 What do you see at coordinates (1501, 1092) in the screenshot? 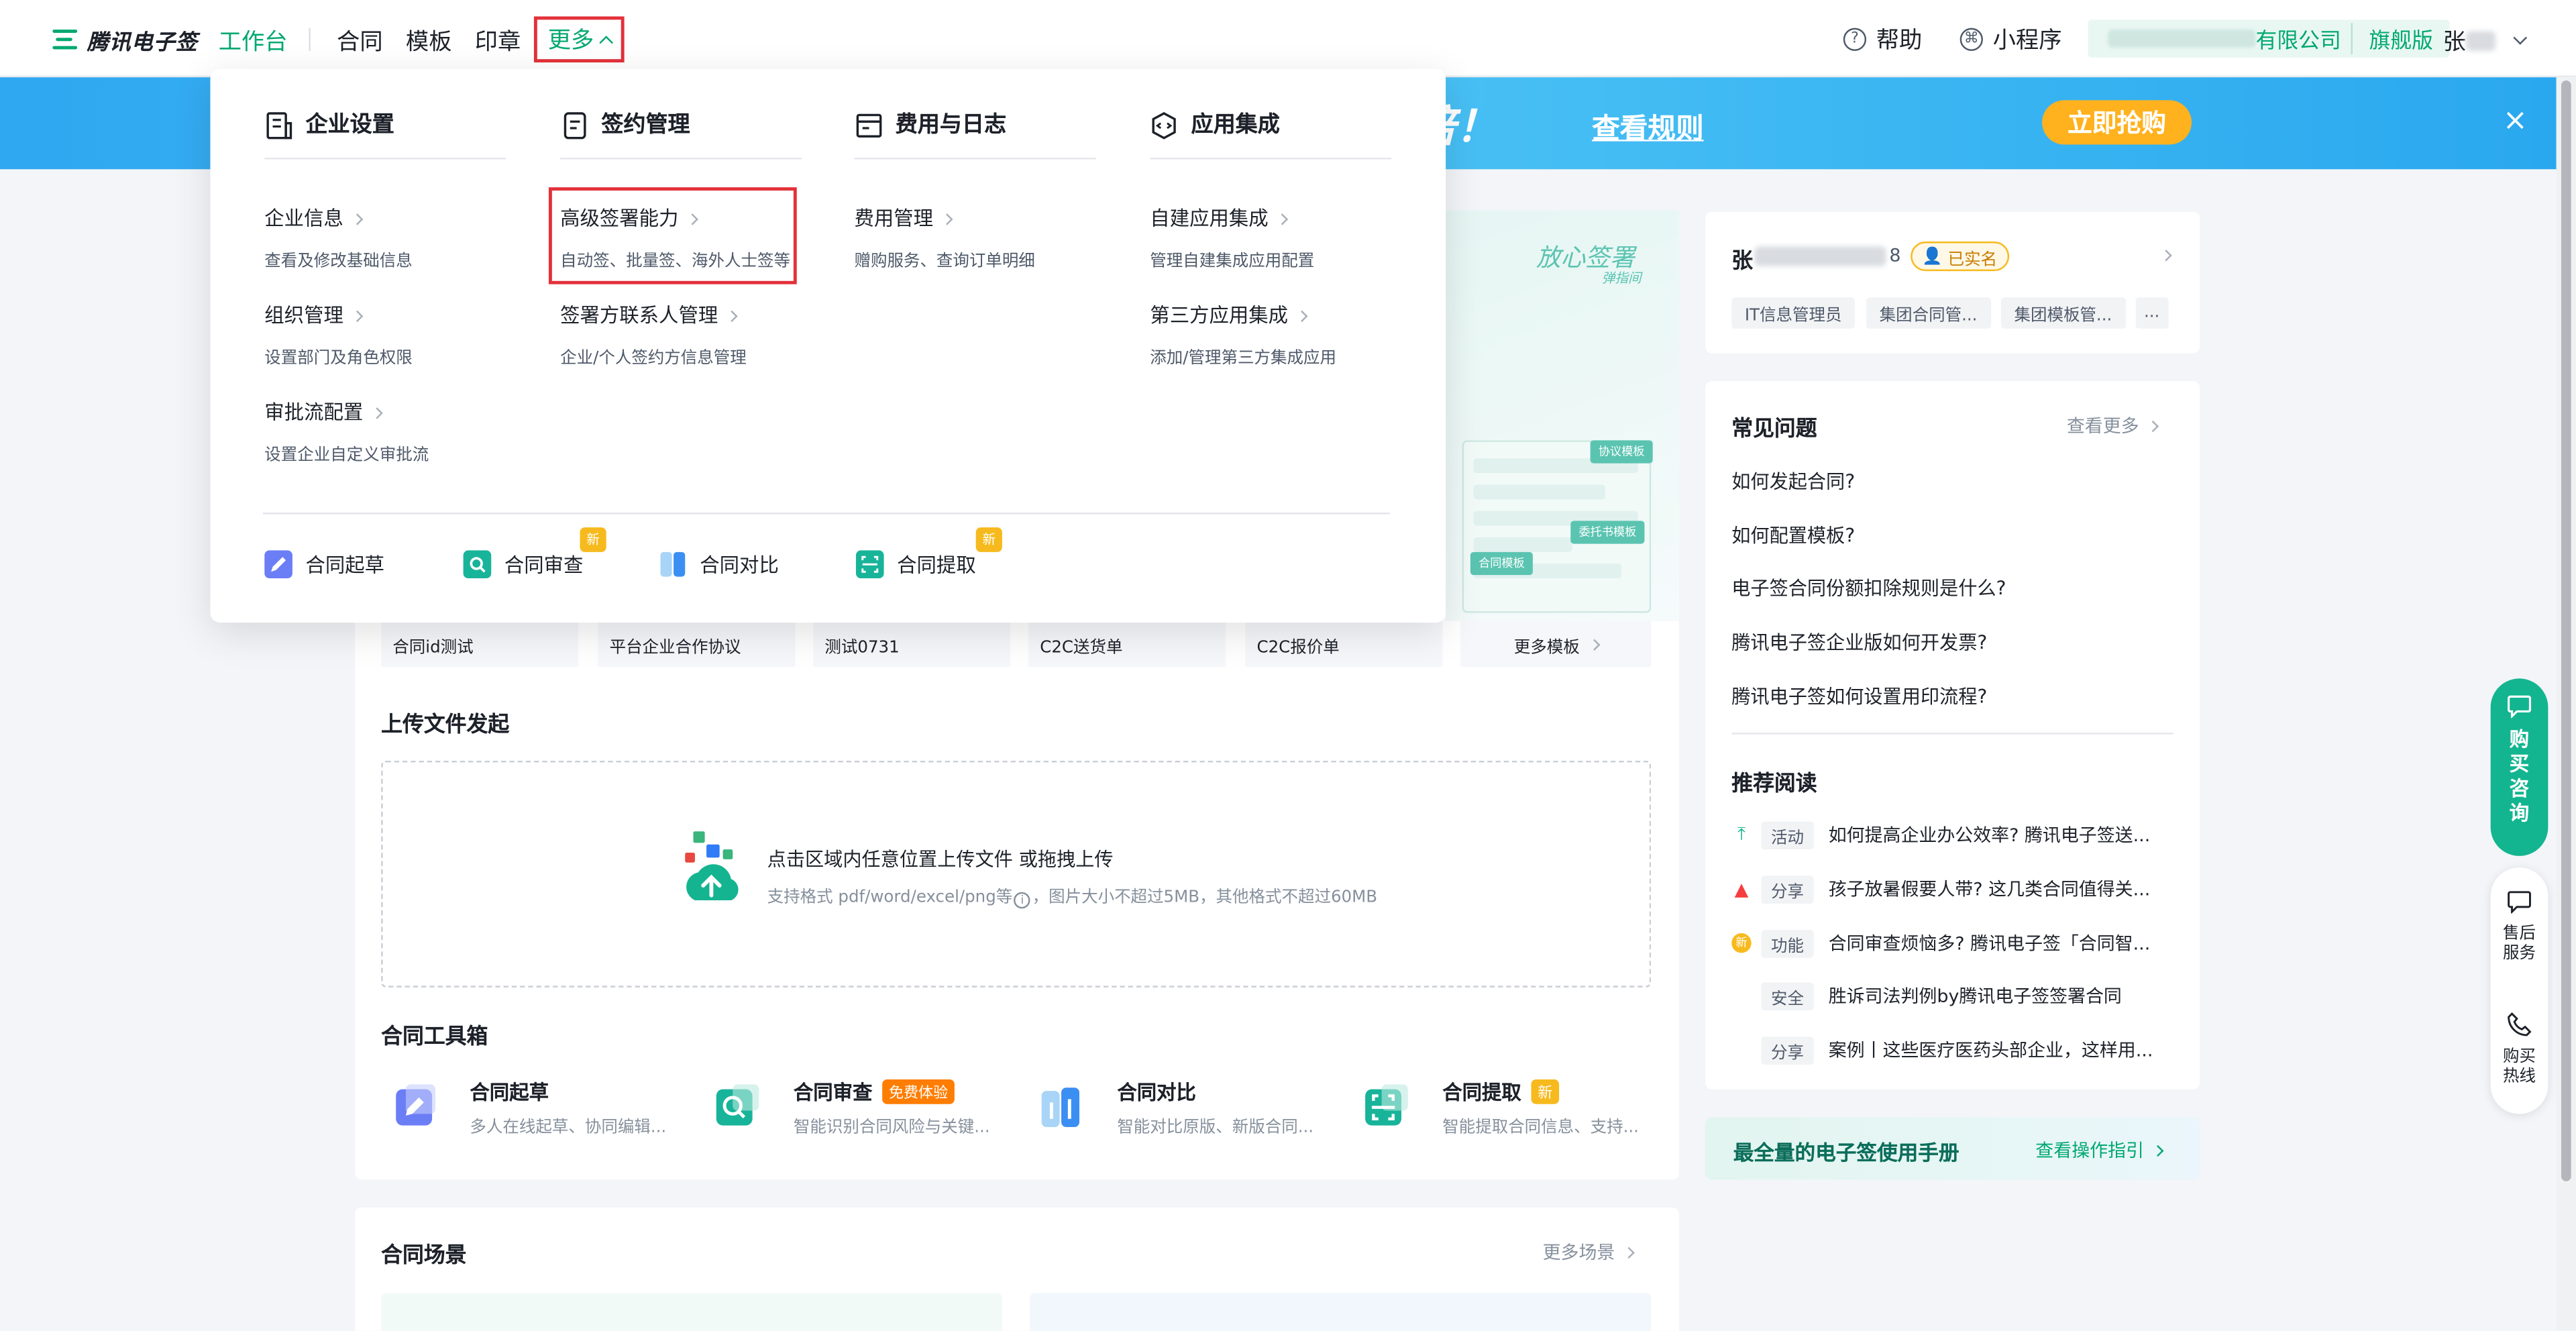
I see `toolbox-extract-name: 合同提取新` at bounding box center [1501, 1092].